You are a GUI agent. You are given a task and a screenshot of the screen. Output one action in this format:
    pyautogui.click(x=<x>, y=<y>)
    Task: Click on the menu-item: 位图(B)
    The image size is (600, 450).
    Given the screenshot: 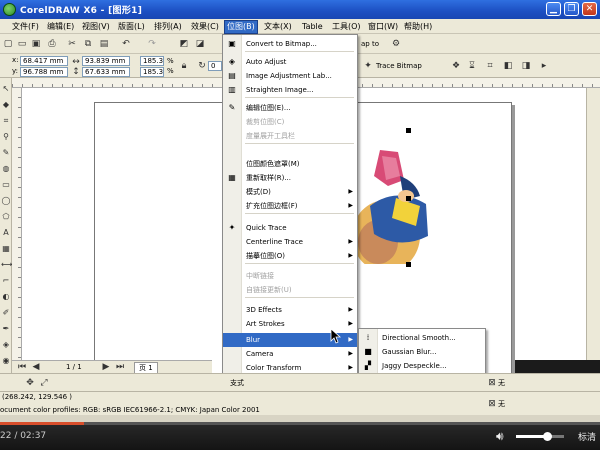 What is the action you would take?
    pyautogui.click(x=241, y=27)
    